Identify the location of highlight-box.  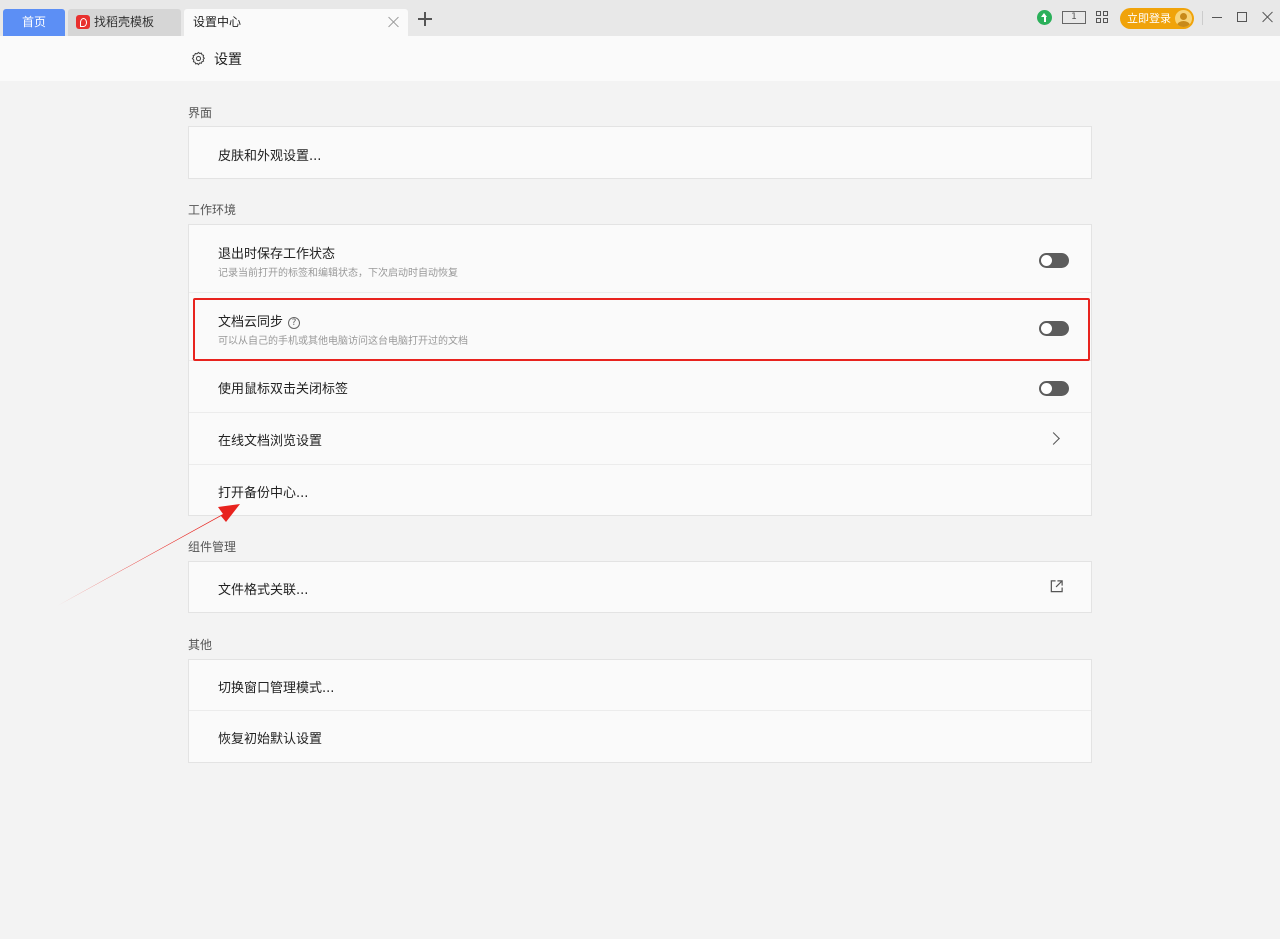
(641, 329).